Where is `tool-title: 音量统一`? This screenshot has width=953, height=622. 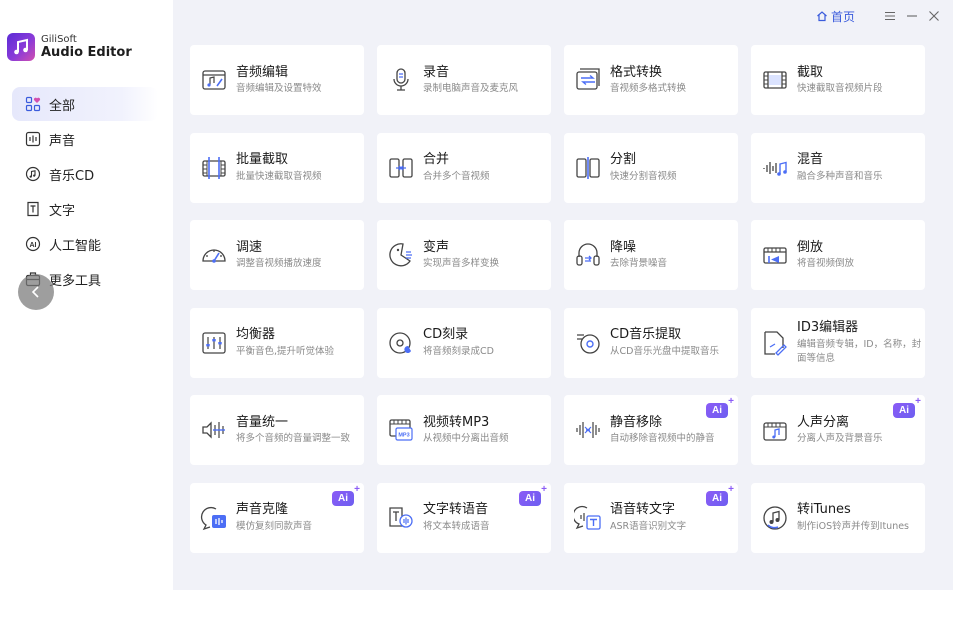 tool-title: 音量统一 is located at coordinates (262, 422).